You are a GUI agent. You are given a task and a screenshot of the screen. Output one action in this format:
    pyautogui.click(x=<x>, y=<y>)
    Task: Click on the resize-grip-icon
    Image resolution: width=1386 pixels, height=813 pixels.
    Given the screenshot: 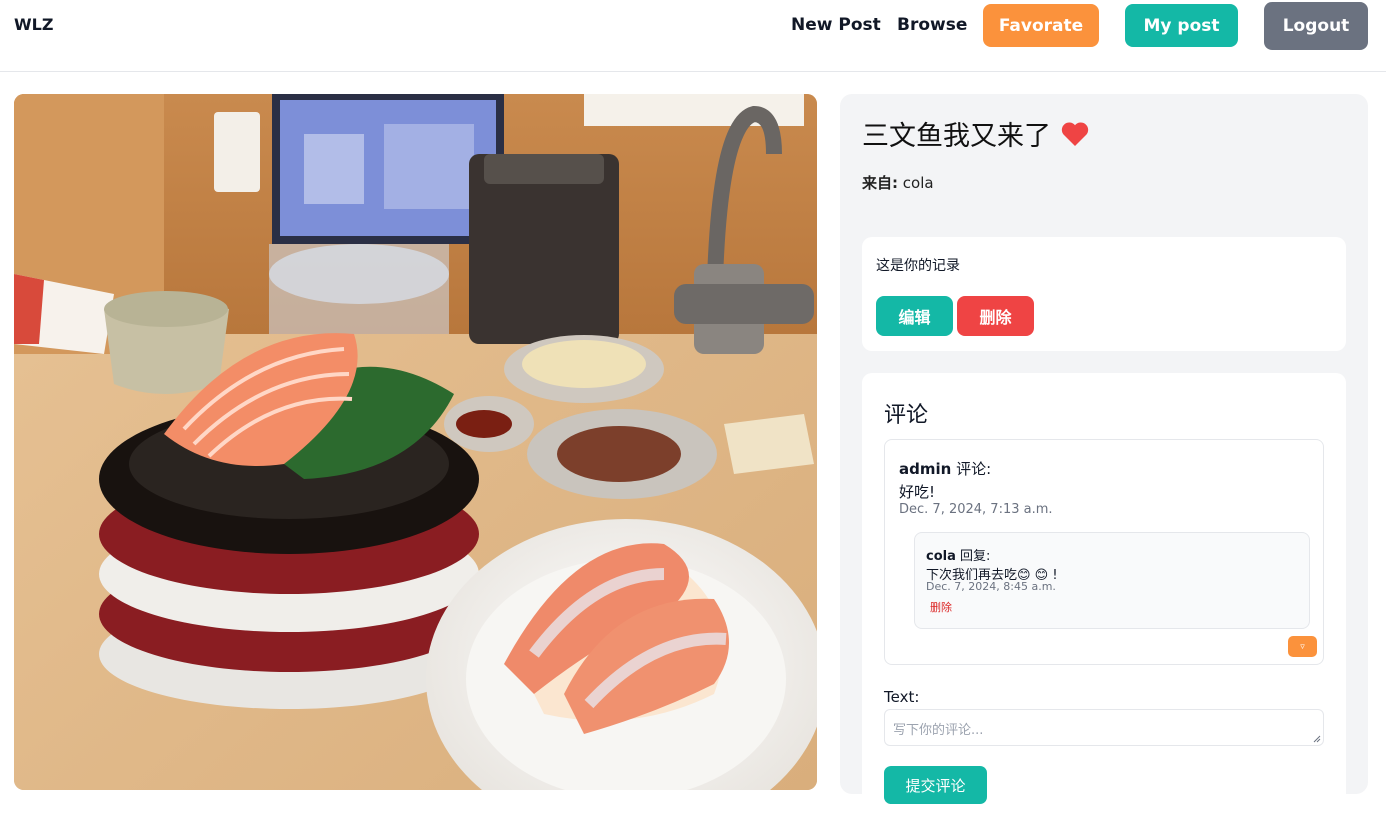 What is the action you would take?
    pyautogui.click(x=1317, y=739)
    